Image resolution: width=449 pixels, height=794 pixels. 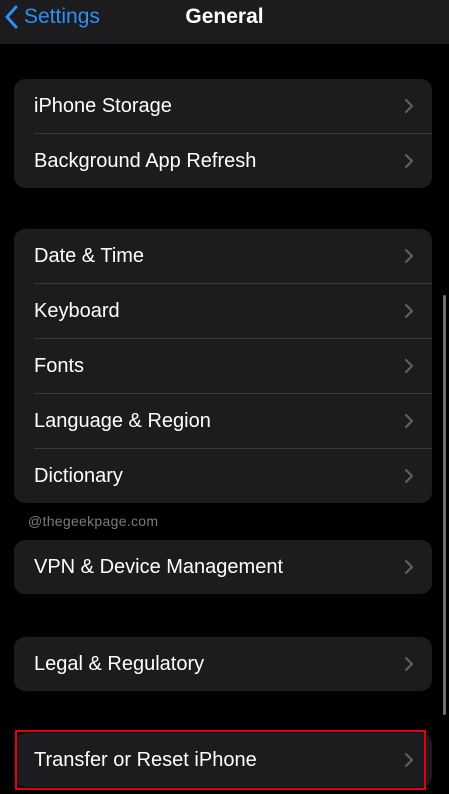 What do you see at coordinates (159, 566) in the screenshot?
I see `row-label: VPN & Device Management` at bounding box center [159, 566].